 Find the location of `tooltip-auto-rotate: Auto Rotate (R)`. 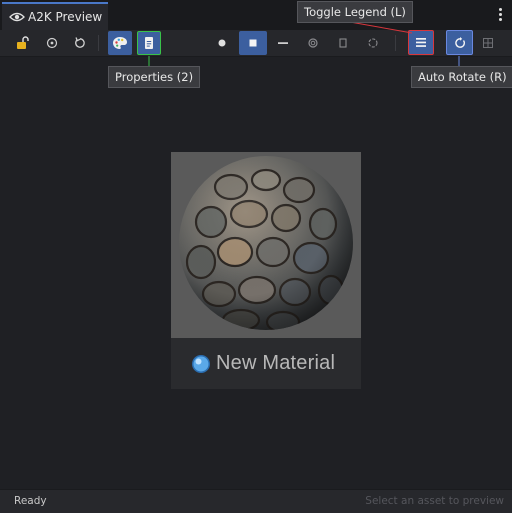

tooltip-auto-rotate: Auto Rotate (R) is located at coordinates (461, 77).